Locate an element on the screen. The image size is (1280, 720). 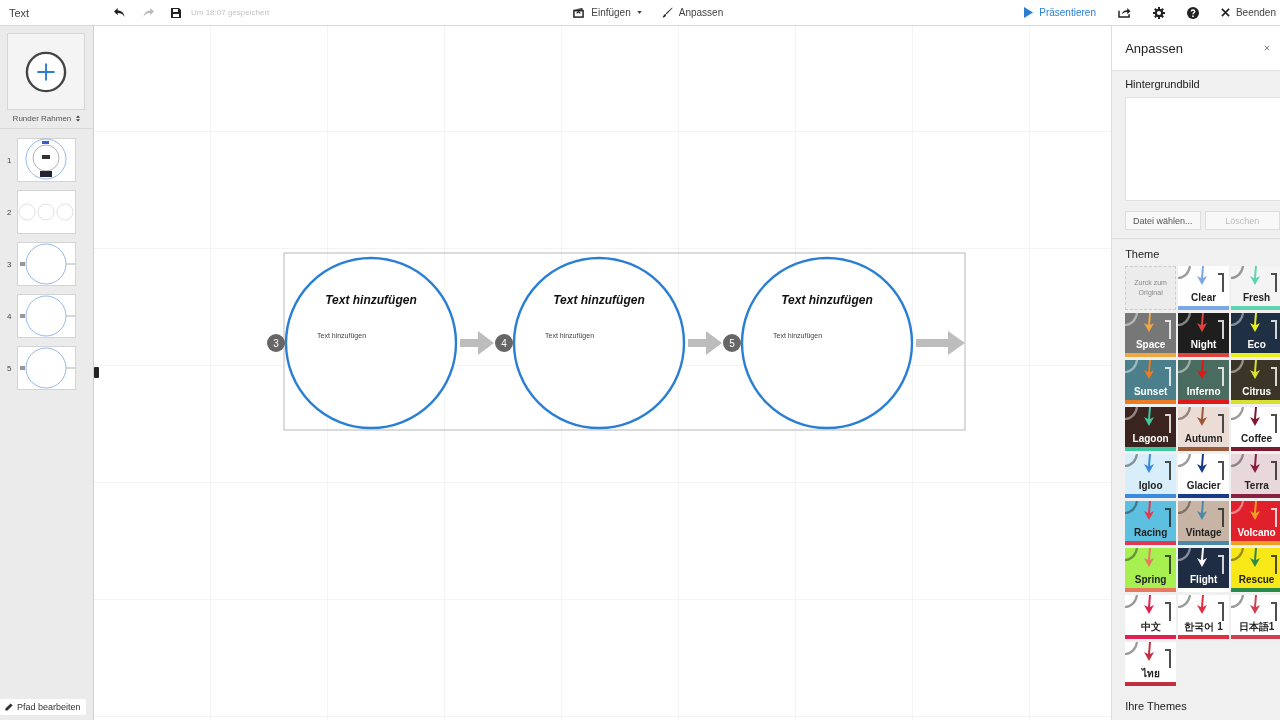
slide-number: 4 is located at coordinates (9, 316).